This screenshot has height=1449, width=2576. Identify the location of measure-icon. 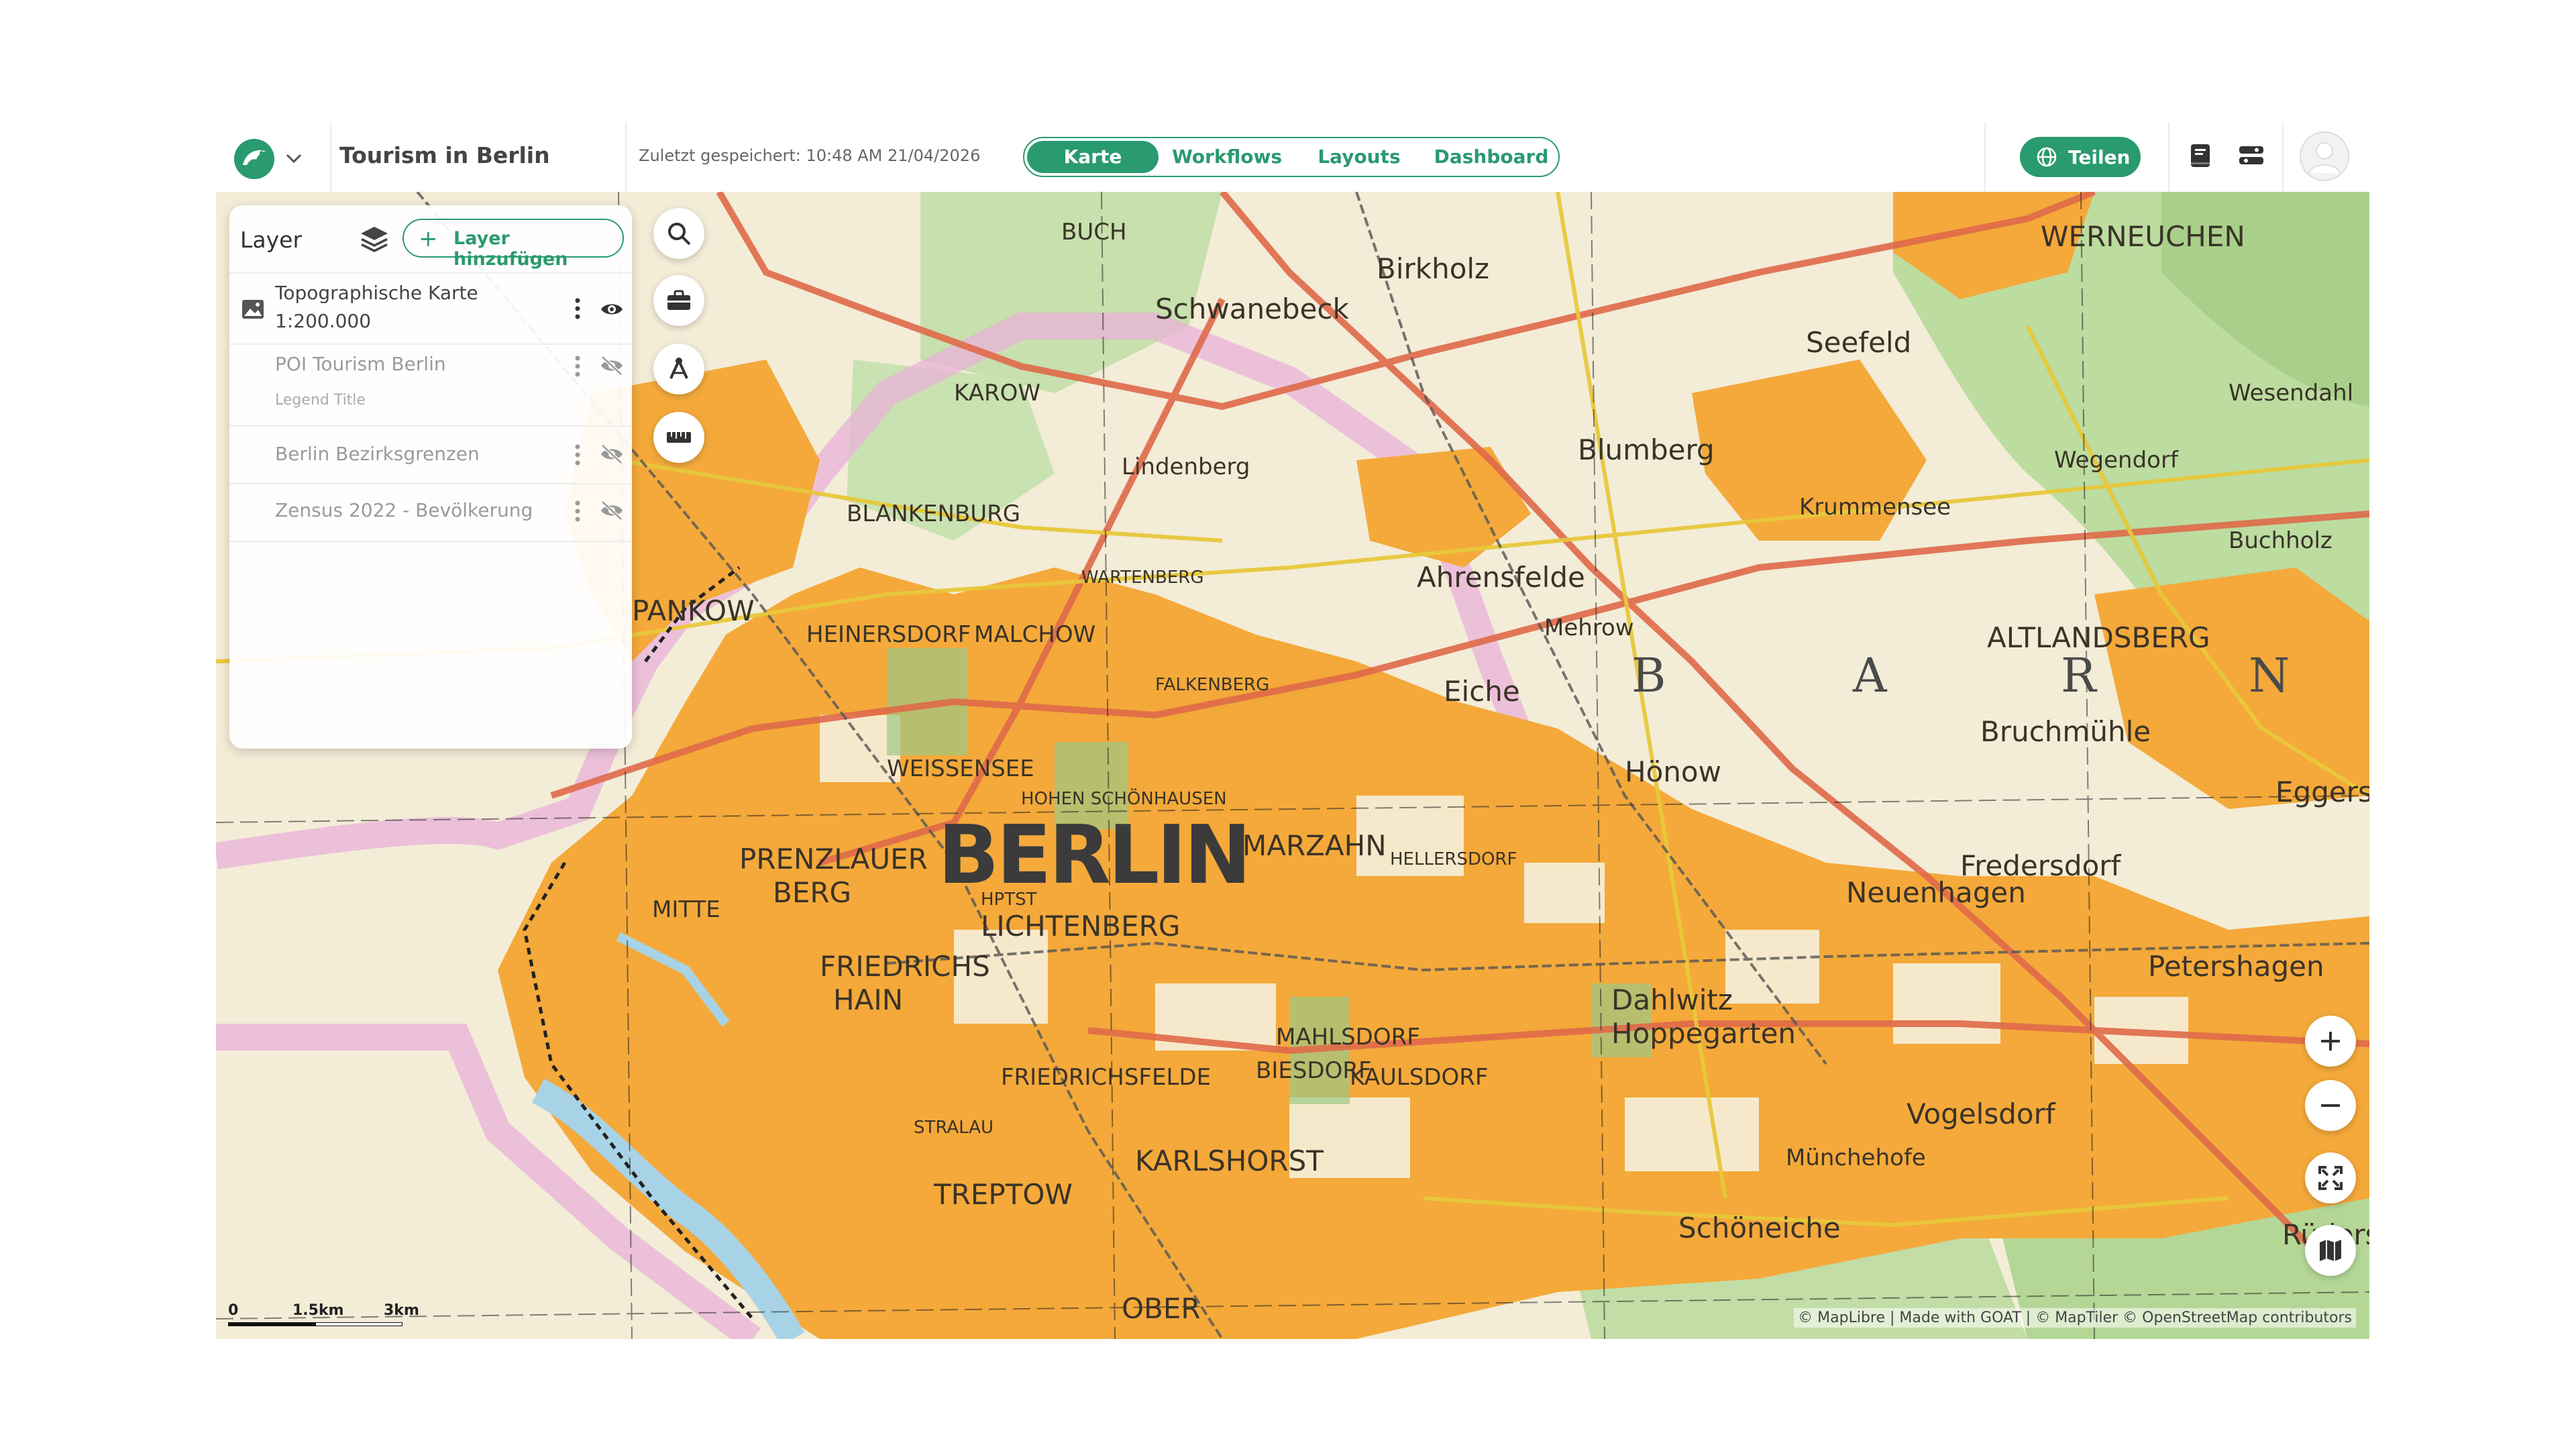
(679, 437).